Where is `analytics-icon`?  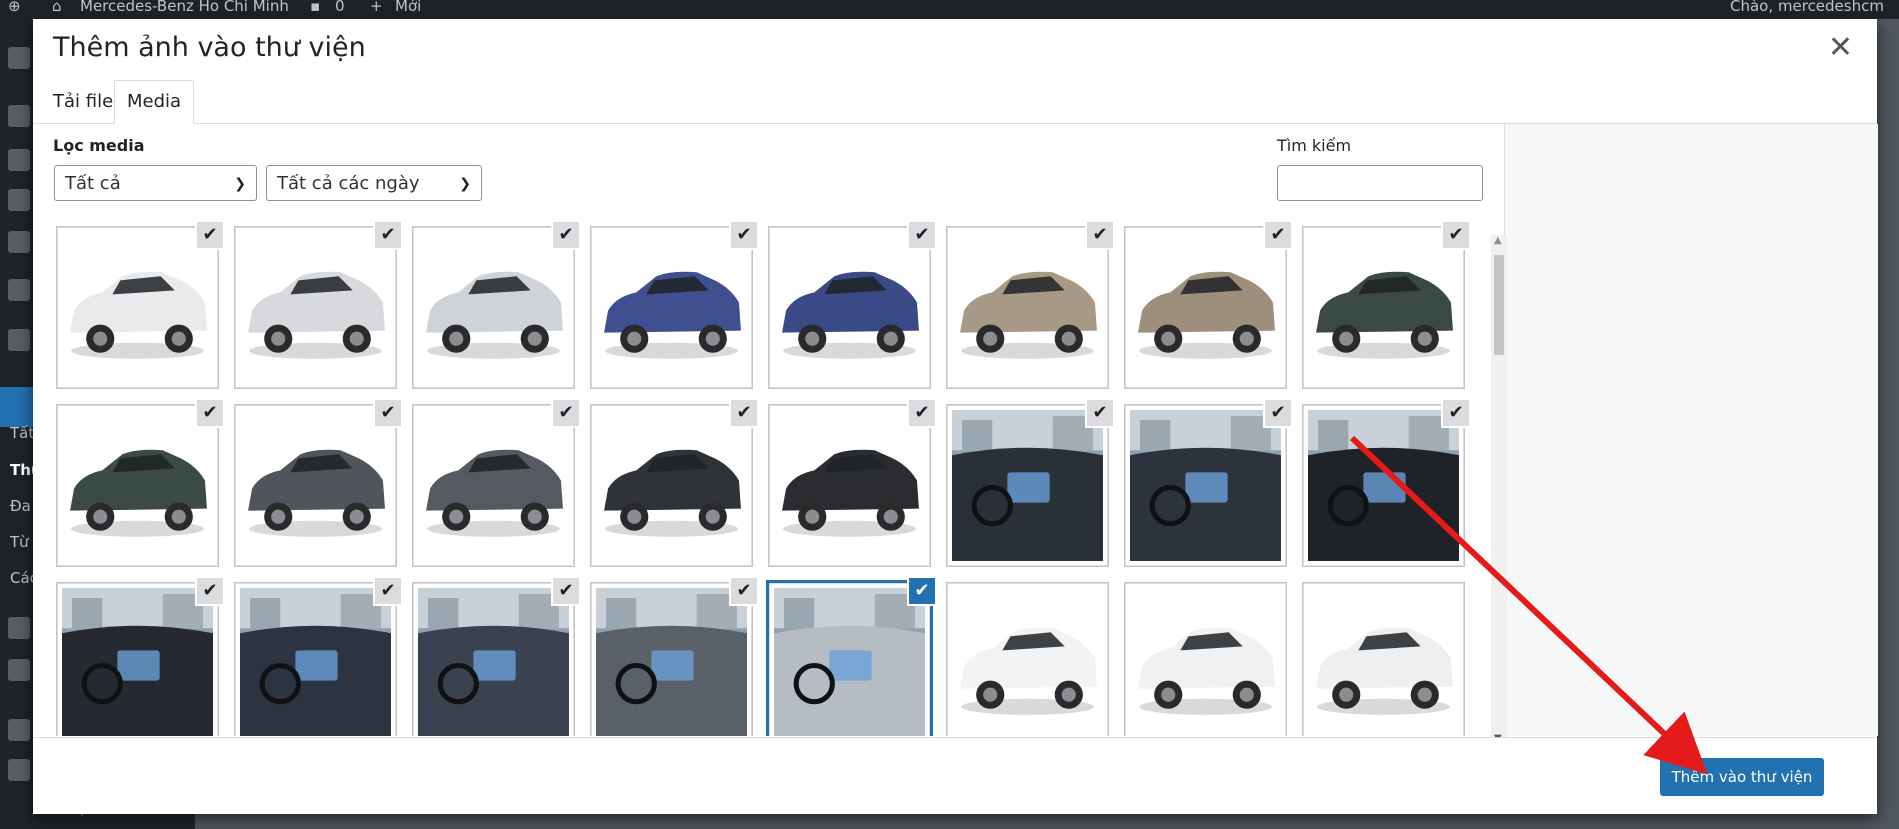
analytics-icon is located at coordinates (19, 628).